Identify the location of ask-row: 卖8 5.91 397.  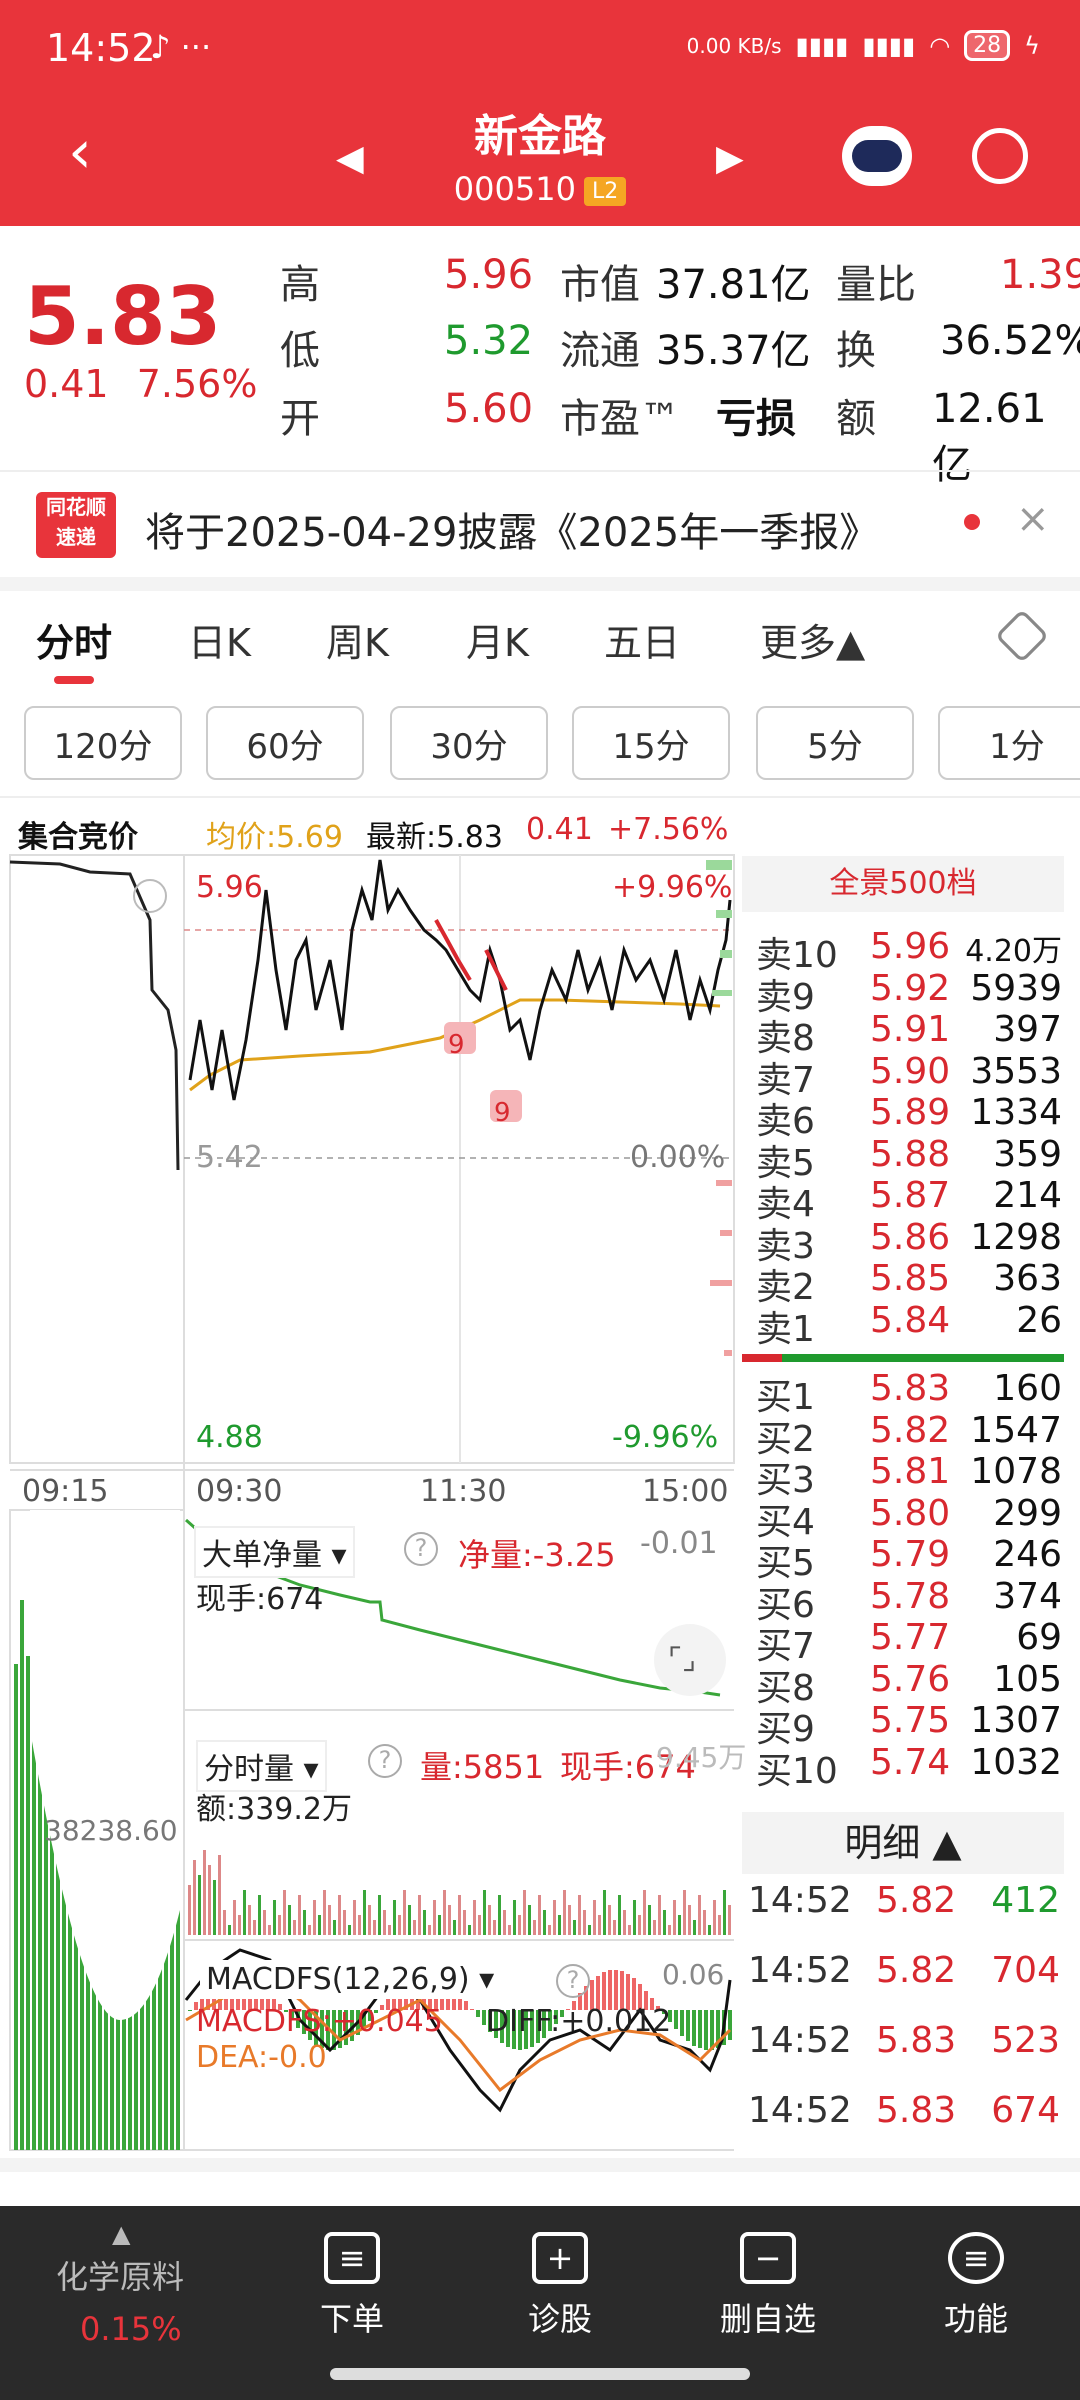
(911, 1034).